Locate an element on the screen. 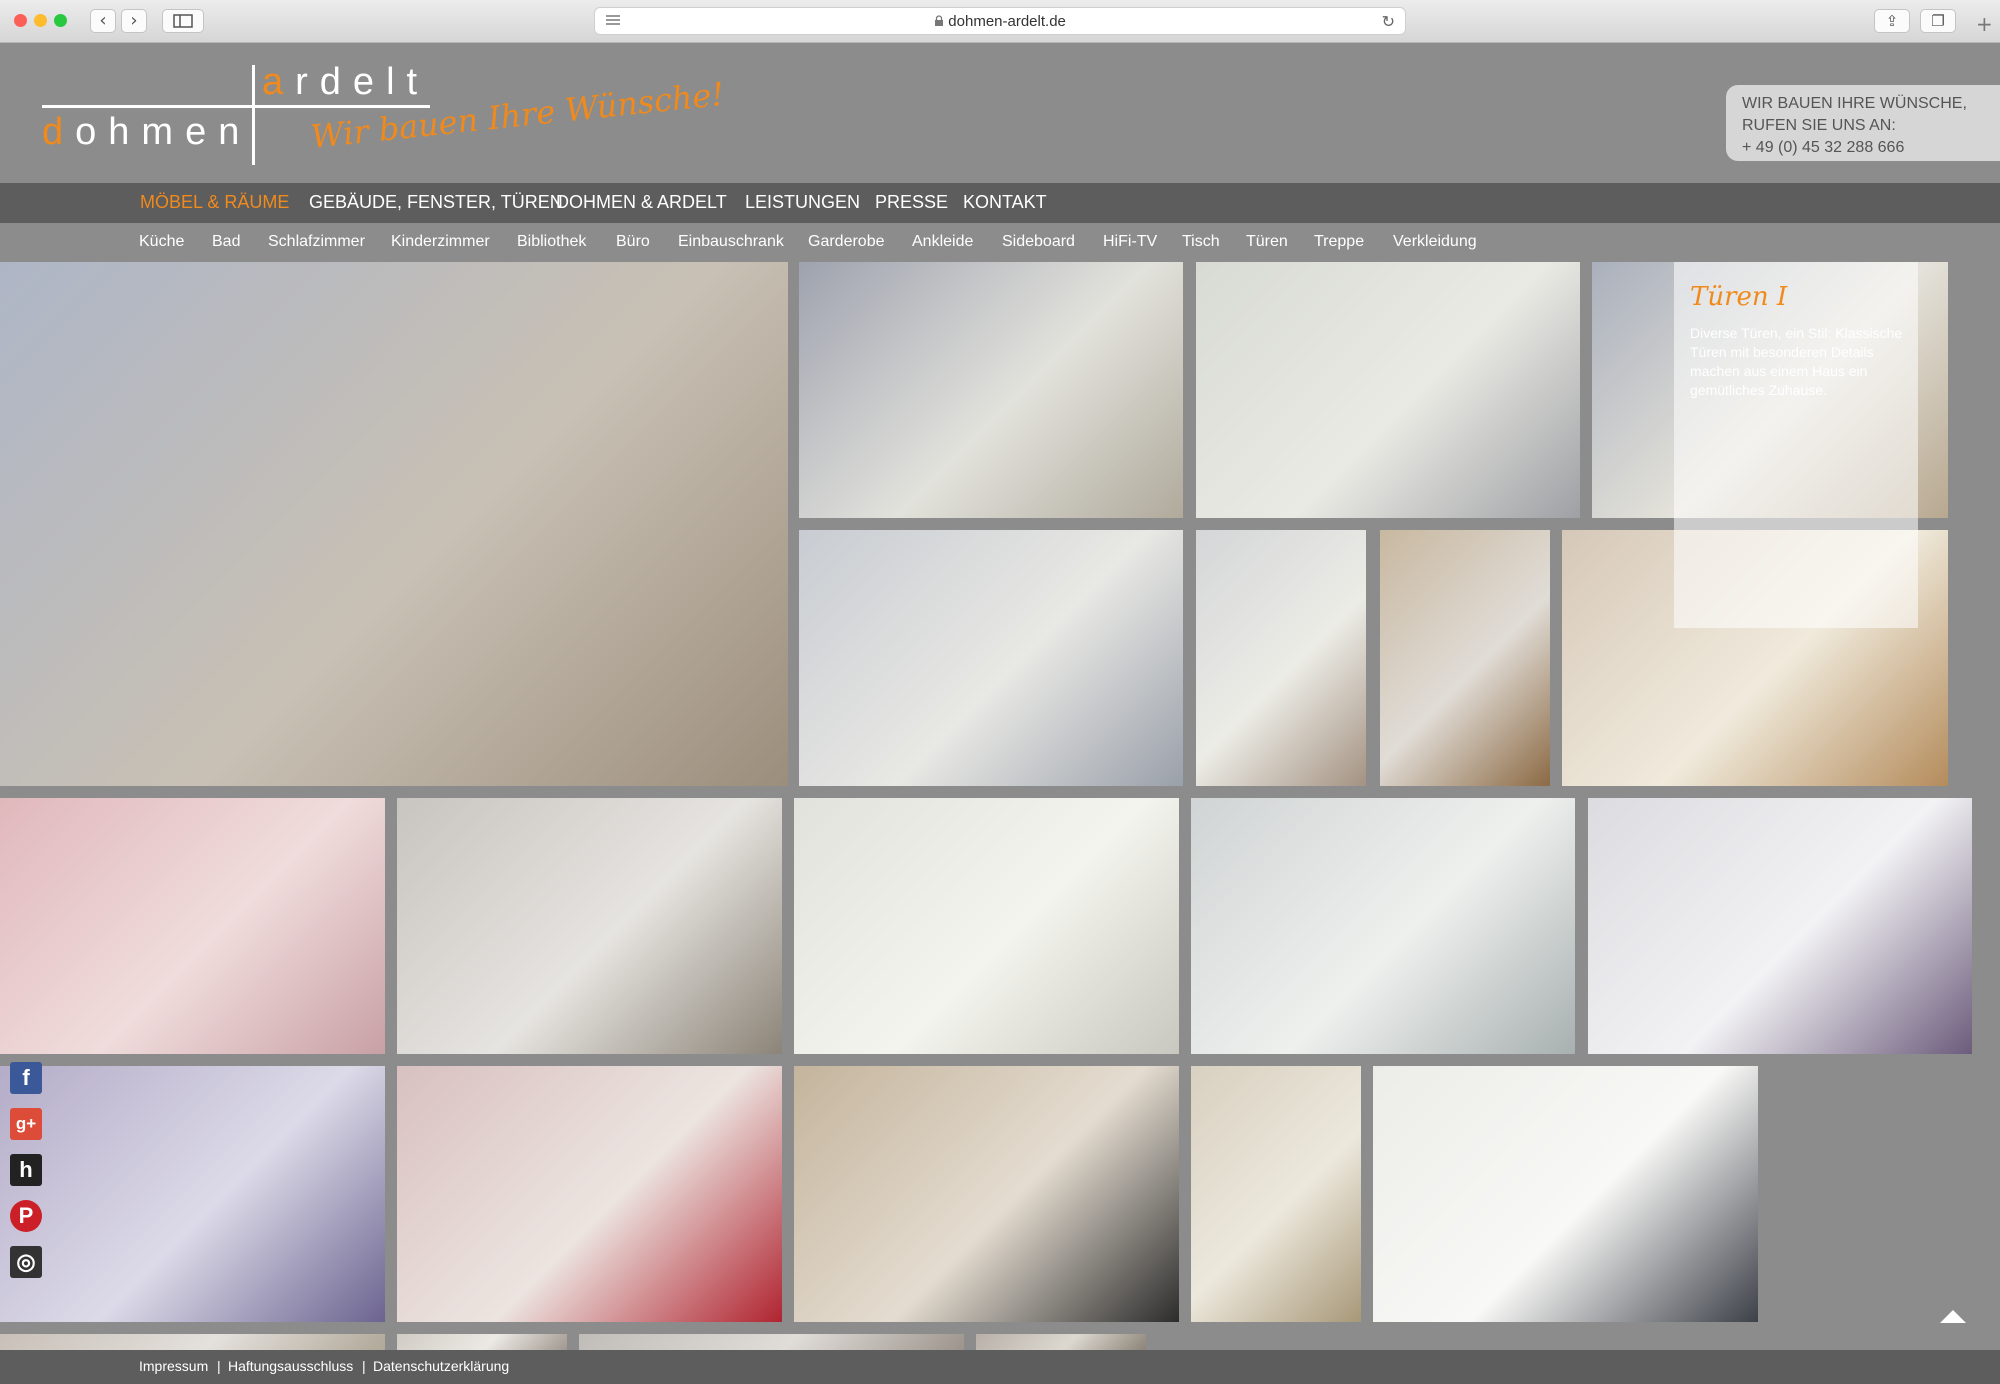  subnav-tisch: Tisch is located at coordinates (1201, 242).